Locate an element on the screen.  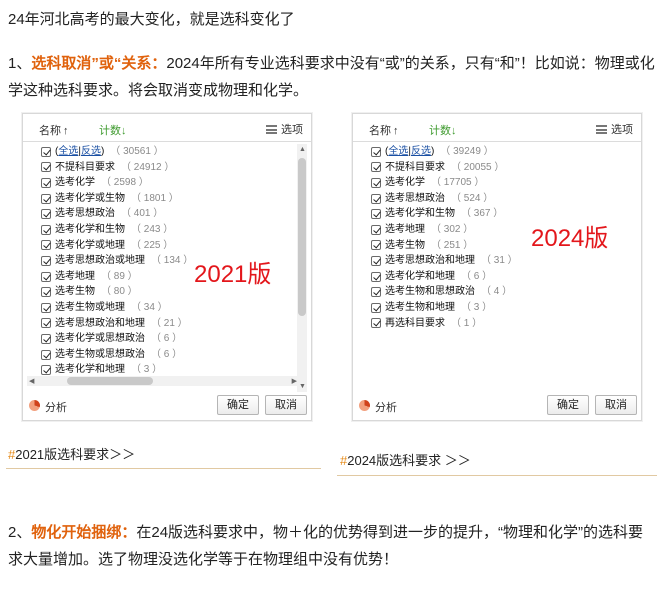
list-item: 选考思想政治 （ 524 ） is located at coordinates (501, 199).